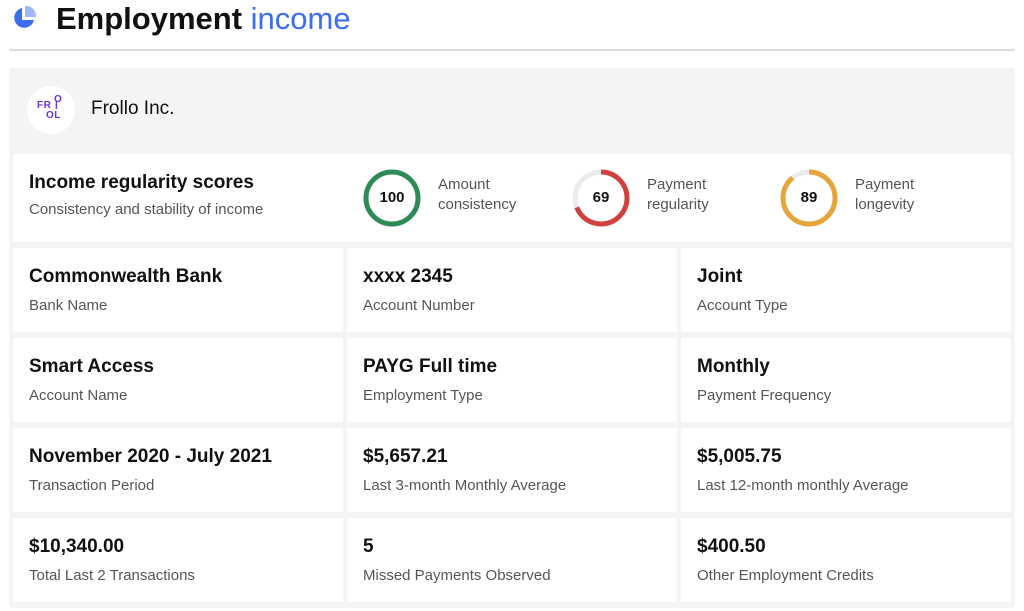 This screenshot has height=611, width=1024. Describe the element at coordinates (809, 197) in the screenshot. I see `score-value: 89` at that location.